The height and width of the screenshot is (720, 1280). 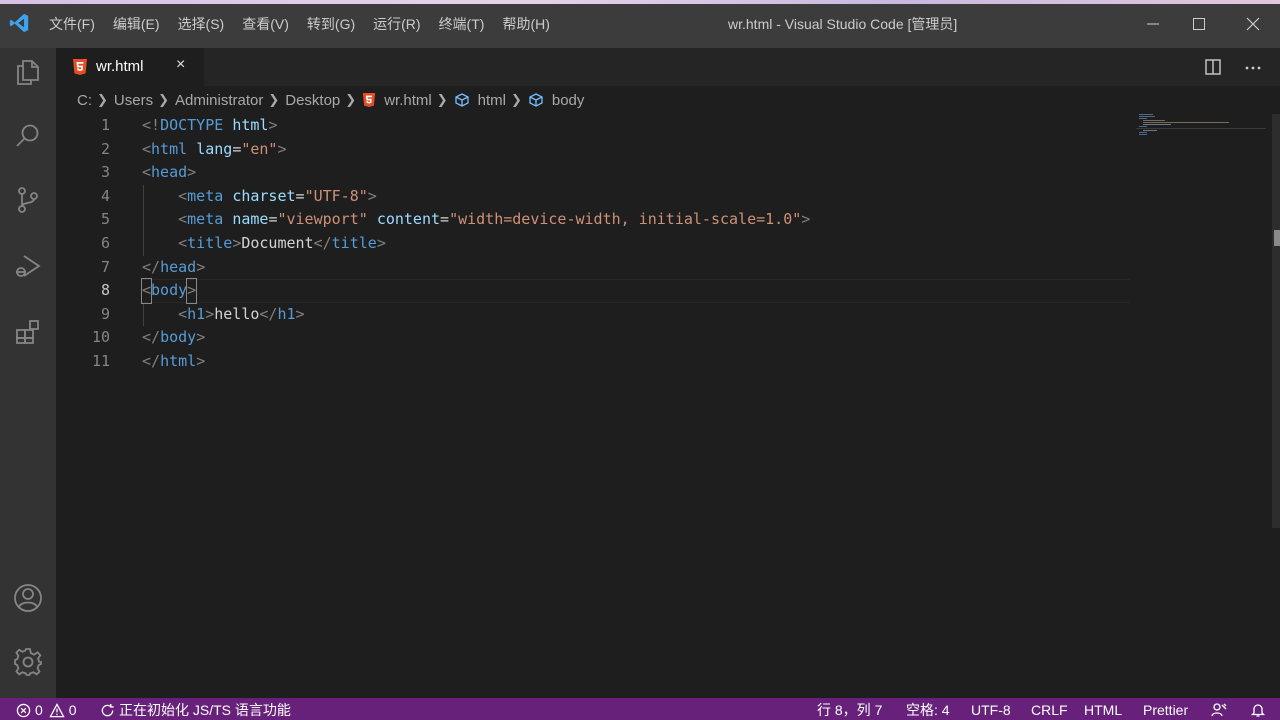 I want to click on problems-indicator: 0 0, so click(x=46, y=710).